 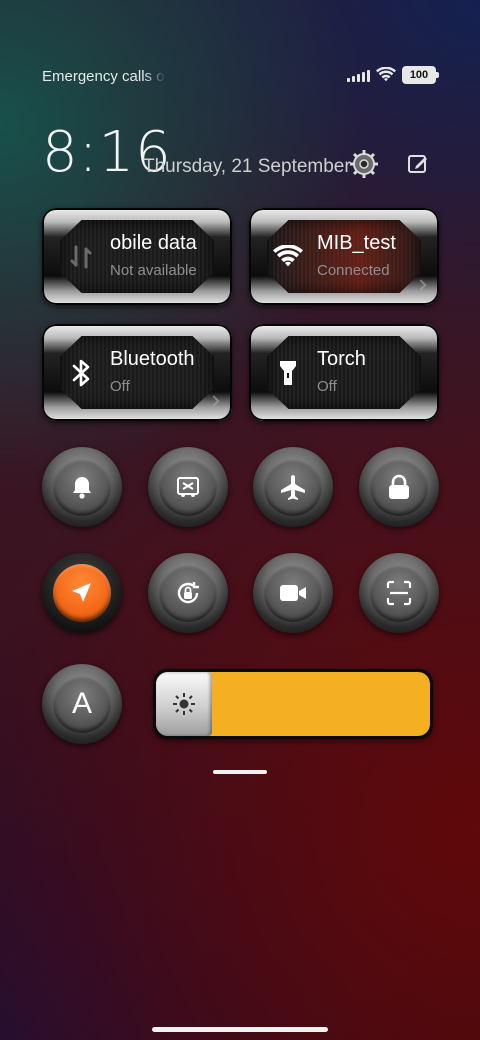 What do you see at coordinates (288, 257) in the screenshot?
I see `wifi-icon` at bounding box center [288, 257].